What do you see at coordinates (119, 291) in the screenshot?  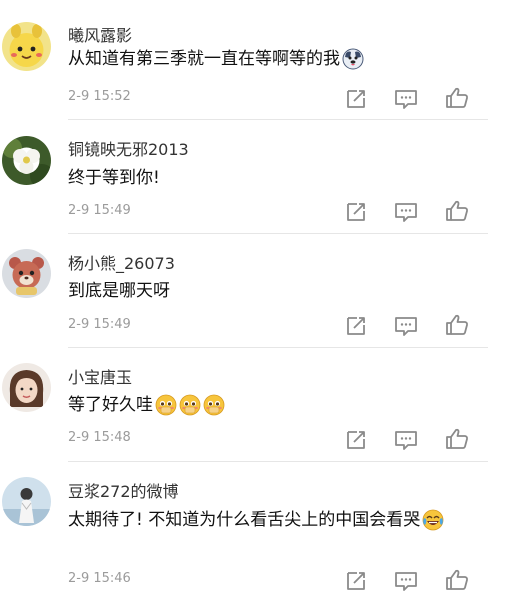 I see `comment-text-body: 到底是哪天呀` at bounding box center [119, 291].